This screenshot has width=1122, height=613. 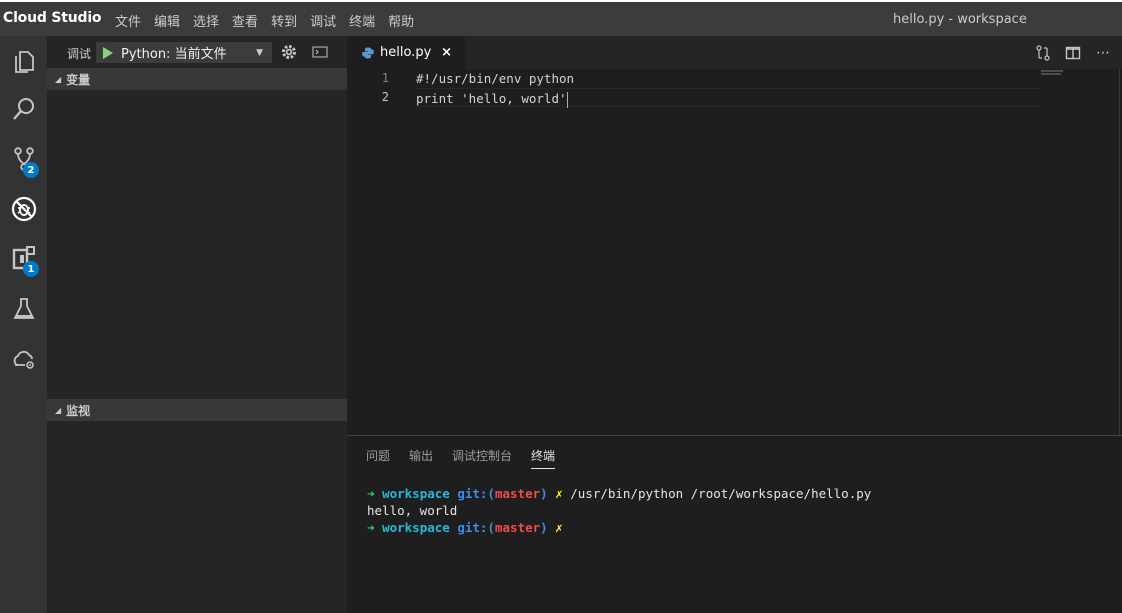 I want to click on tab-problems: 问题, so click(x=378, y=458).